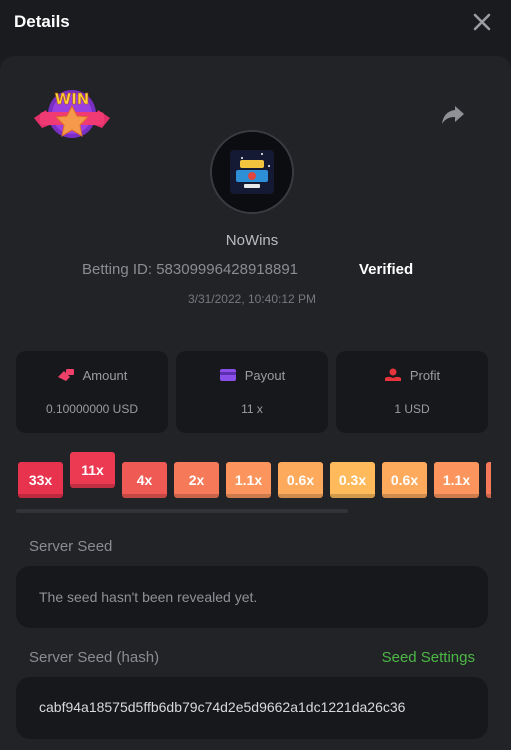 Image resolution: width=511 pixels, height=750 pixels. Describe the element at coordinates (425, 375) in the screenshot. I see `profit-label: Profit` at that location.